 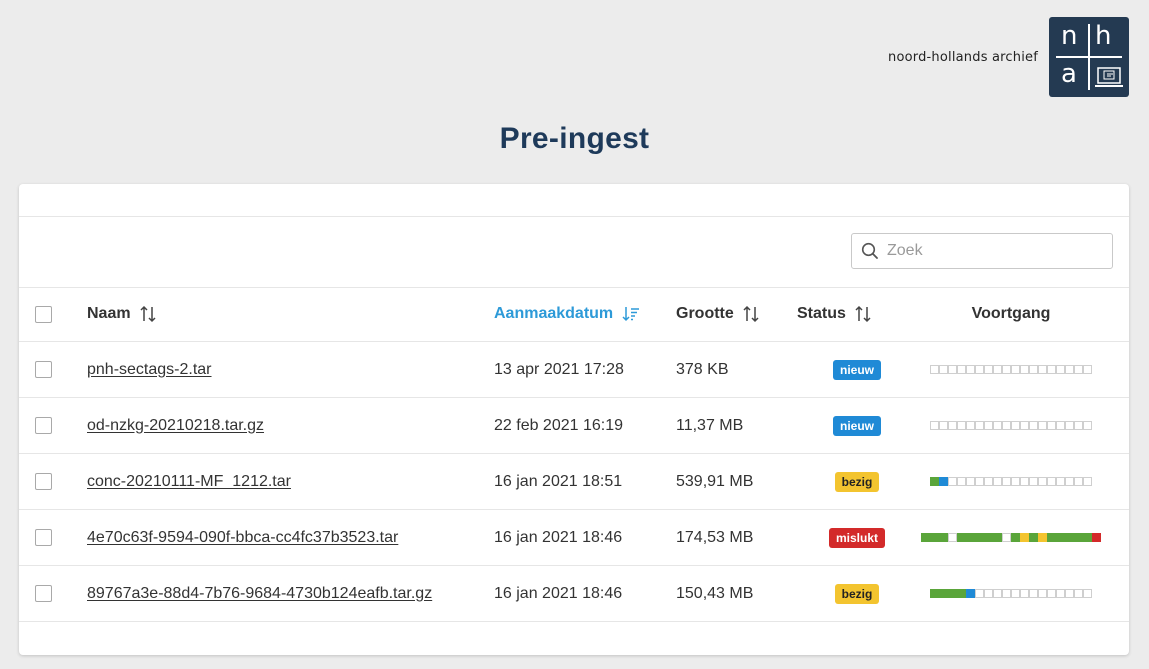 I want to click on file-name-link: pnh-sectags-2.tar, so click(x=149, y=370).